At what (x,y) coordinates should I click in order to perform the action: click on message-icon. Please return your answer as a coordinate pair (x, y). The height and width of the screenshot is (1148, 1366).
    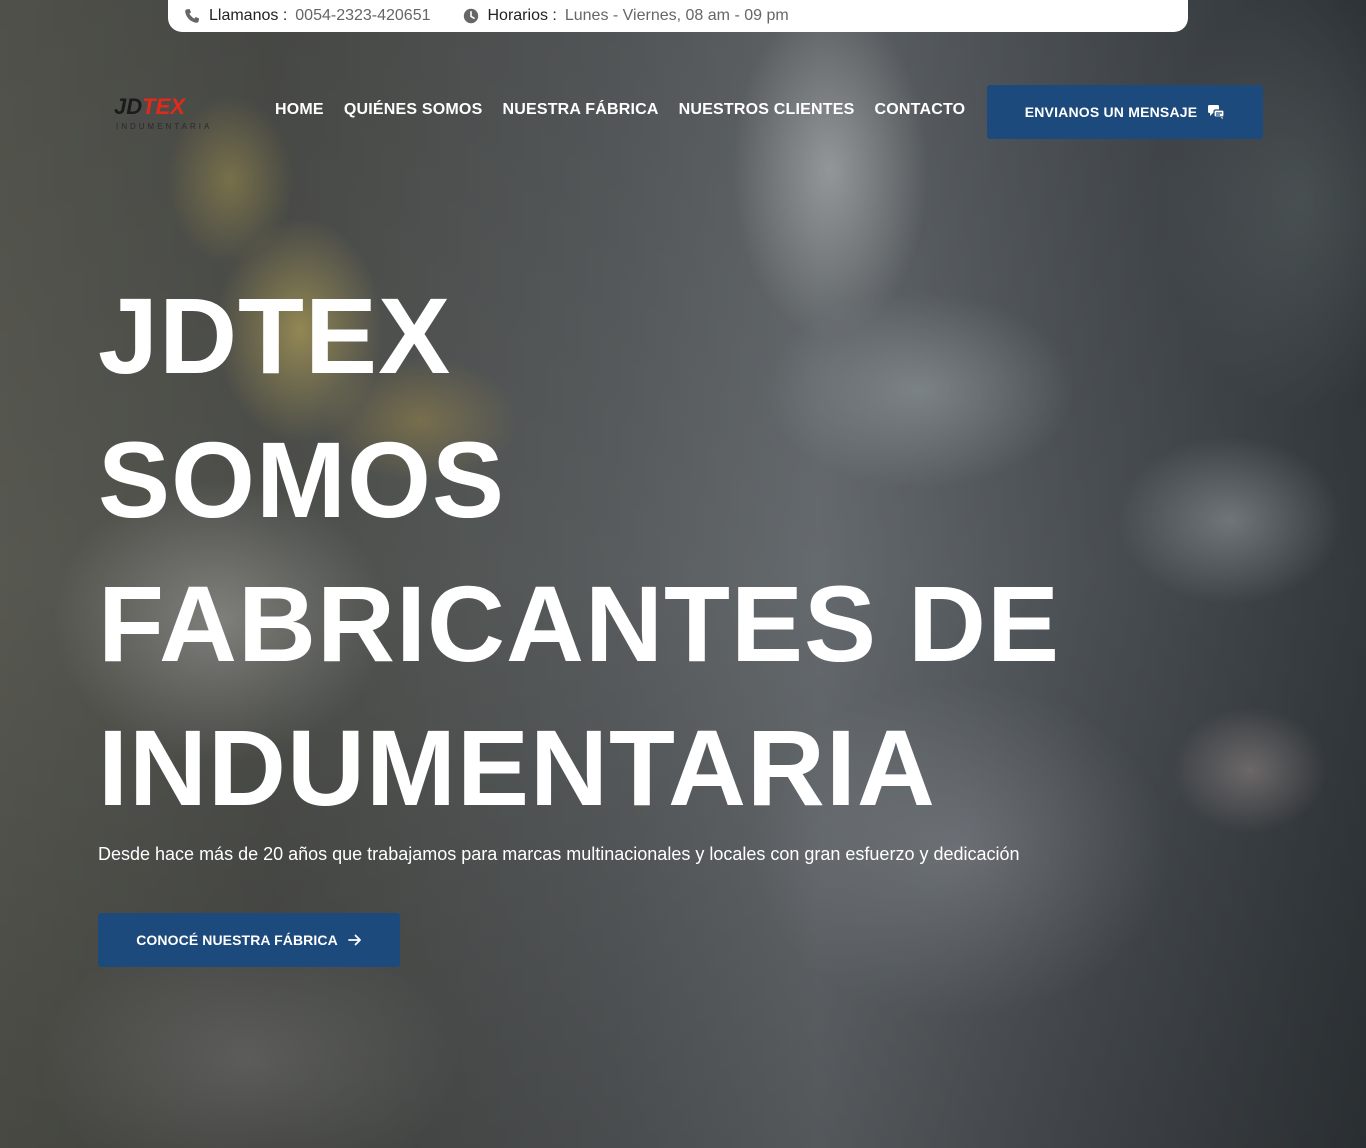
    Looking at the image, I should click on (1216, 112).